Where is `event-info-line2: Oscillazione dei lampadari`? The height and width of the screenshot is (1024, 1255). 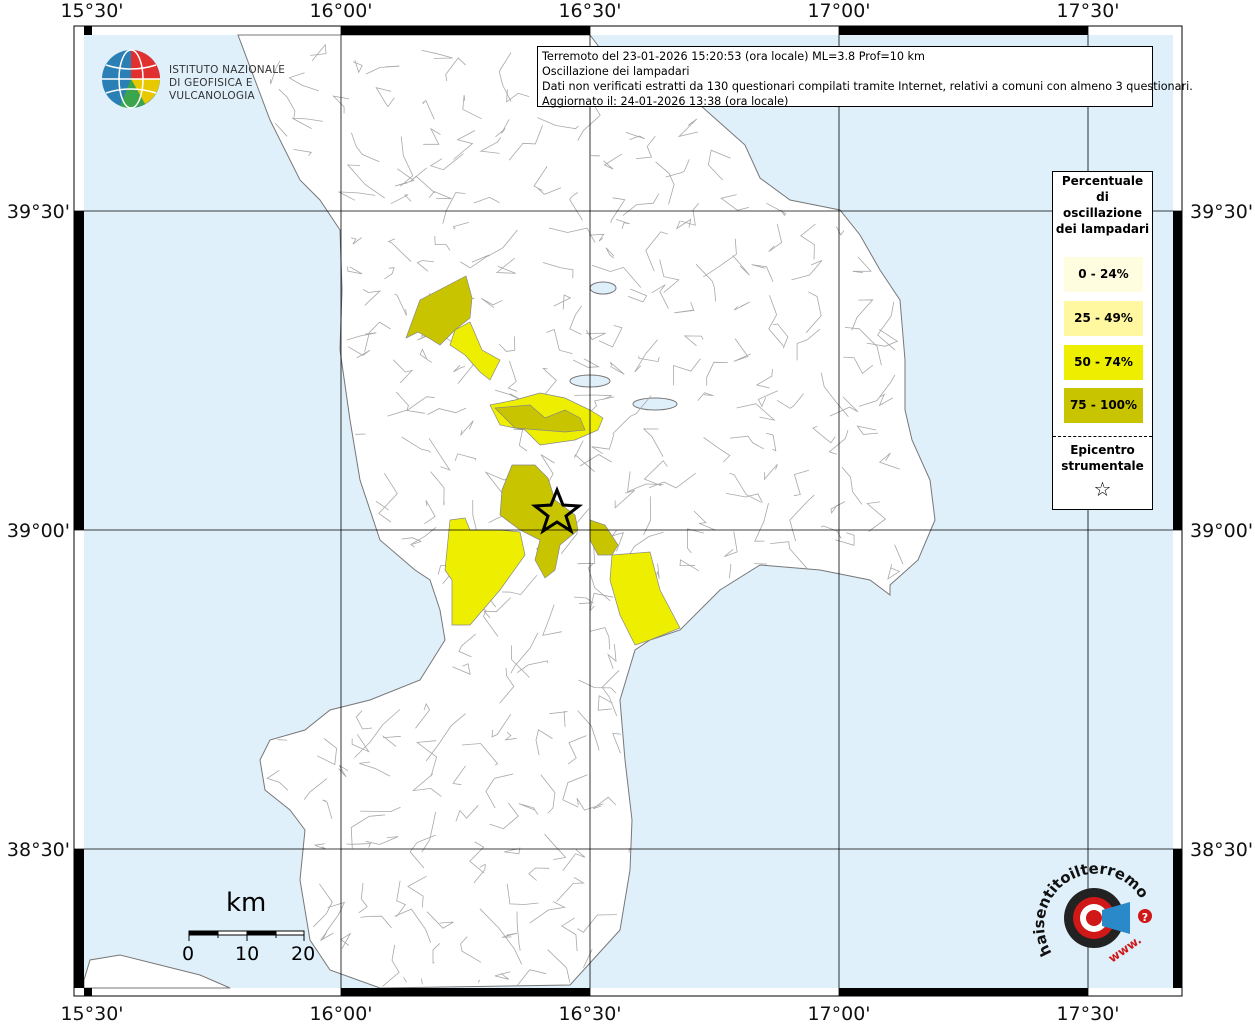
event-info-line2: Oscillazione dei lampadari is located at coordinates (616, 71).